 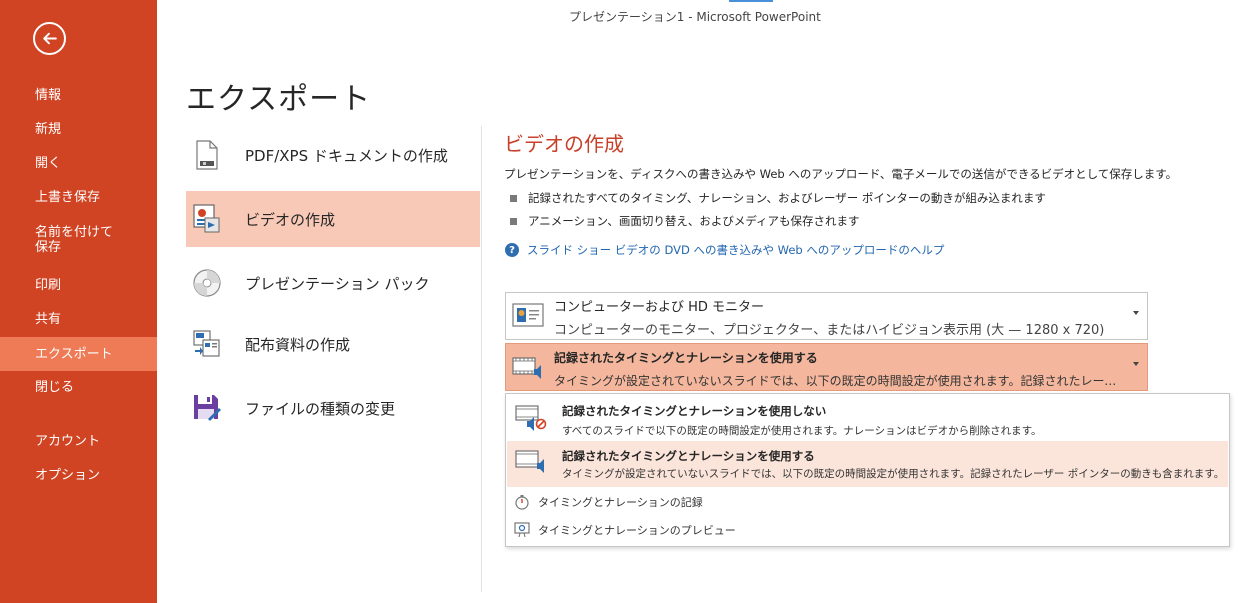 I want to click on export-option-handouts: 配布資料の作成, so click(x=333, y=344).